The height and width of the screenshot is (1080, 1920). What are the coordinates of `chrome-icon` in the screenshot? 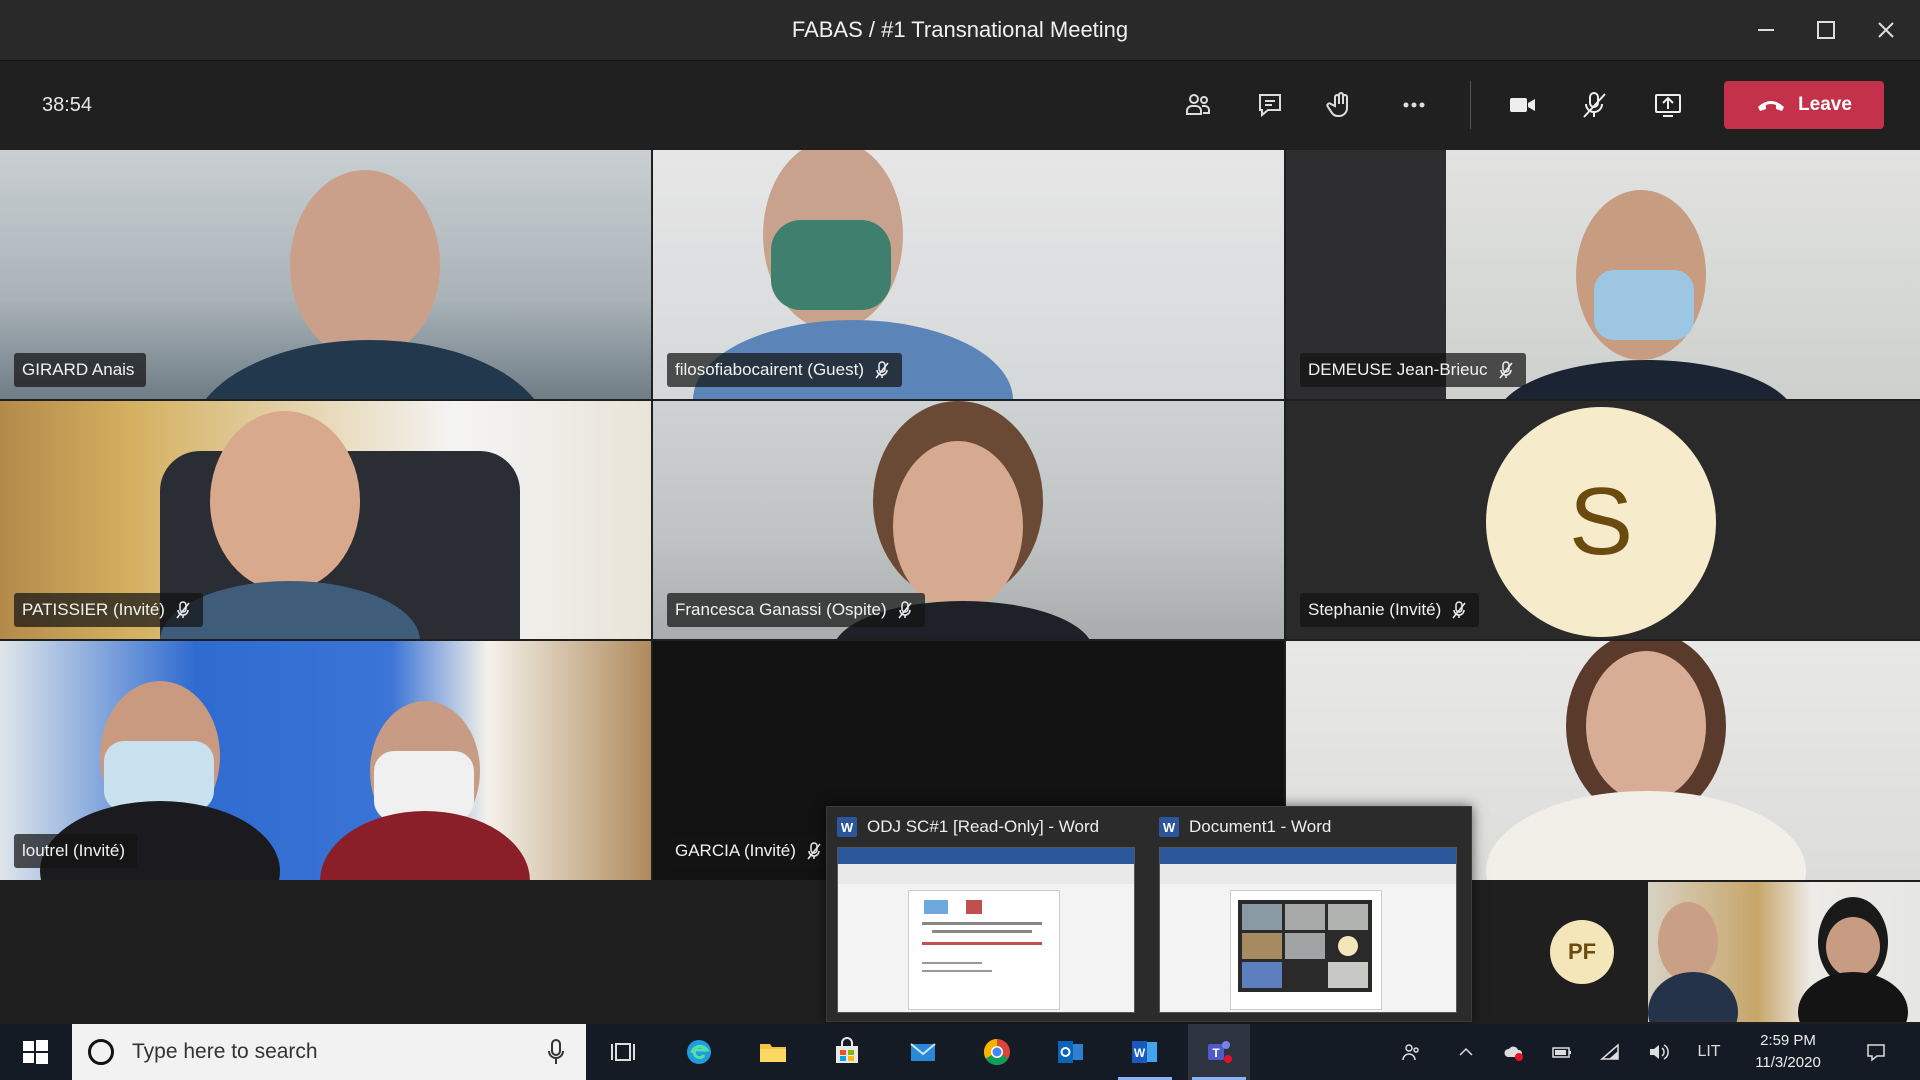 It's located at (996, 1052).